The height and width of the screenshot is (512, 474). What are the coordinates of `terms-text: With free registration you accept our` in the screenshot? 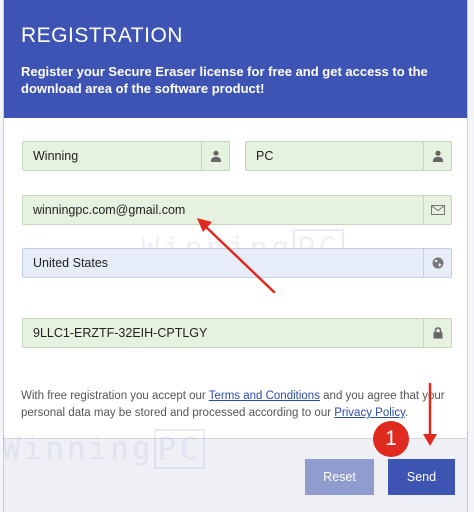 It's located at (115, 396).